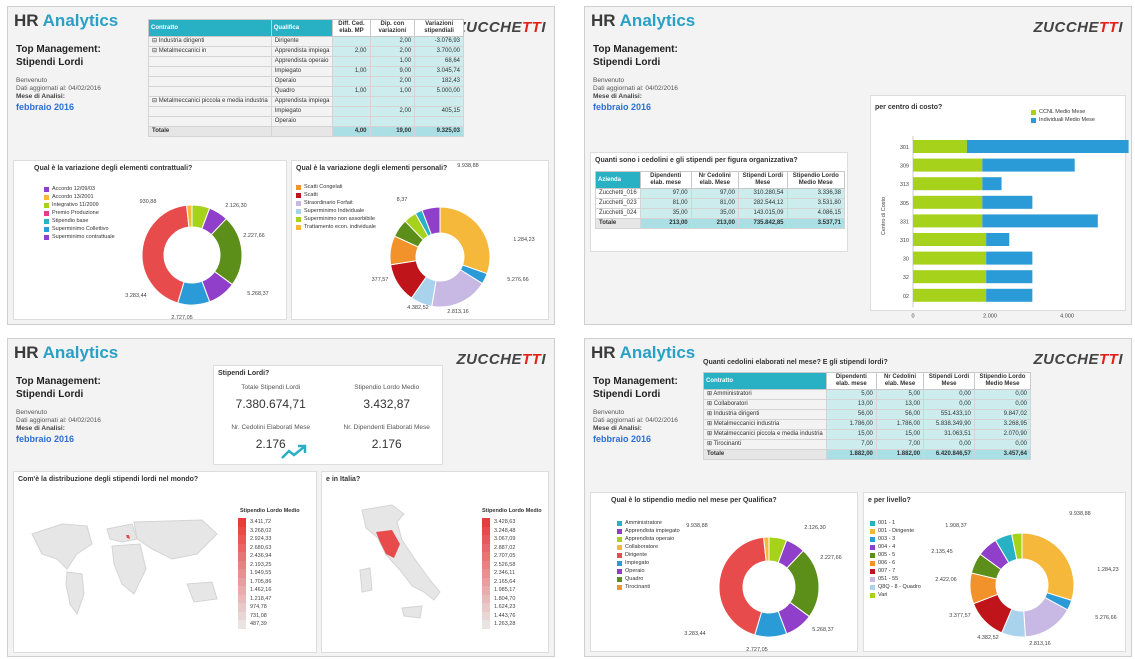 The height and width of the screenshot is (659, 1135). I want to click on kpi-dipendenti: Nr. Dipendenti Elaborati Mese 2.176, so click(386, 437).